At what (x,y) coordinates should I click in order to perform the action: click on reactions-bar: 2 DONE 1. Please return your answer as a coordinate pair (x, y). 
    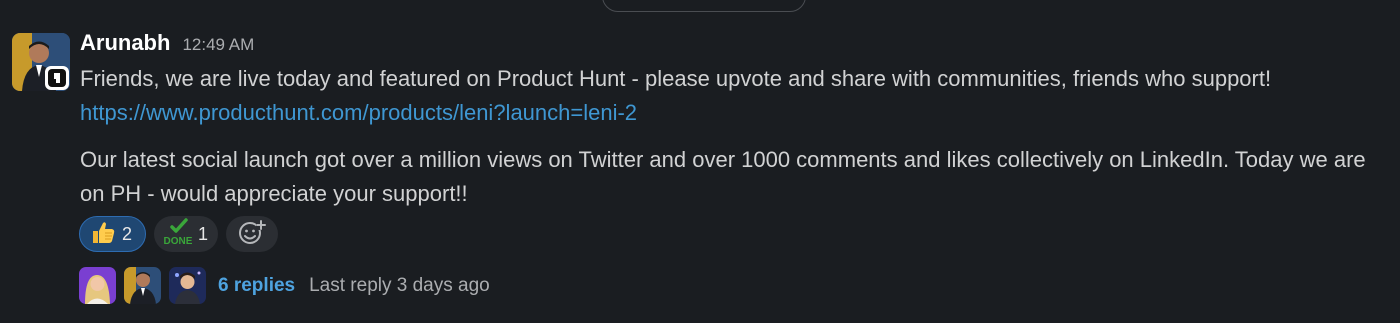
    Looking at the image, I should click on (178, 234).